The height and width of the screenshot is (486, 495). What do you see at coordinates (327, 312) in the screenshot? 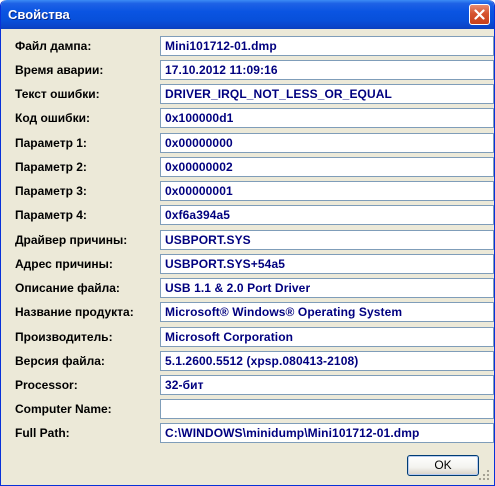
I see `product-name-field: Microsoft® Windows® Operating System` at bounding box center [327, 312].